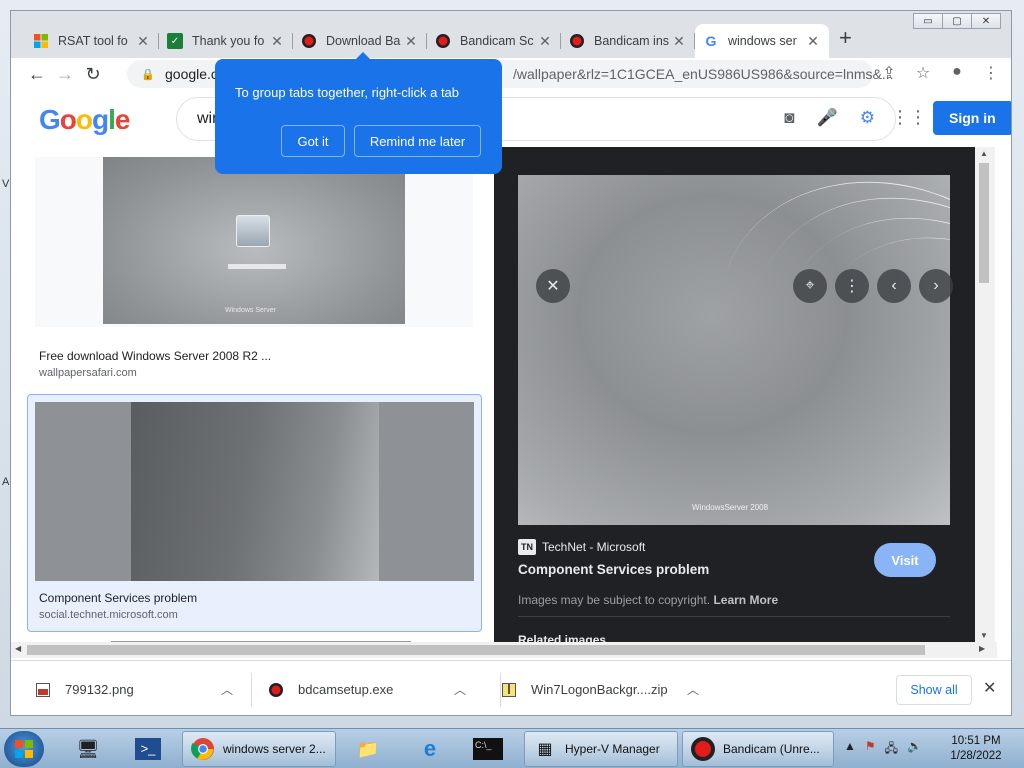 The width and height of the screenshot is (1024, 768). I want to click on close-preview-button: ✕, so click(553, 286).